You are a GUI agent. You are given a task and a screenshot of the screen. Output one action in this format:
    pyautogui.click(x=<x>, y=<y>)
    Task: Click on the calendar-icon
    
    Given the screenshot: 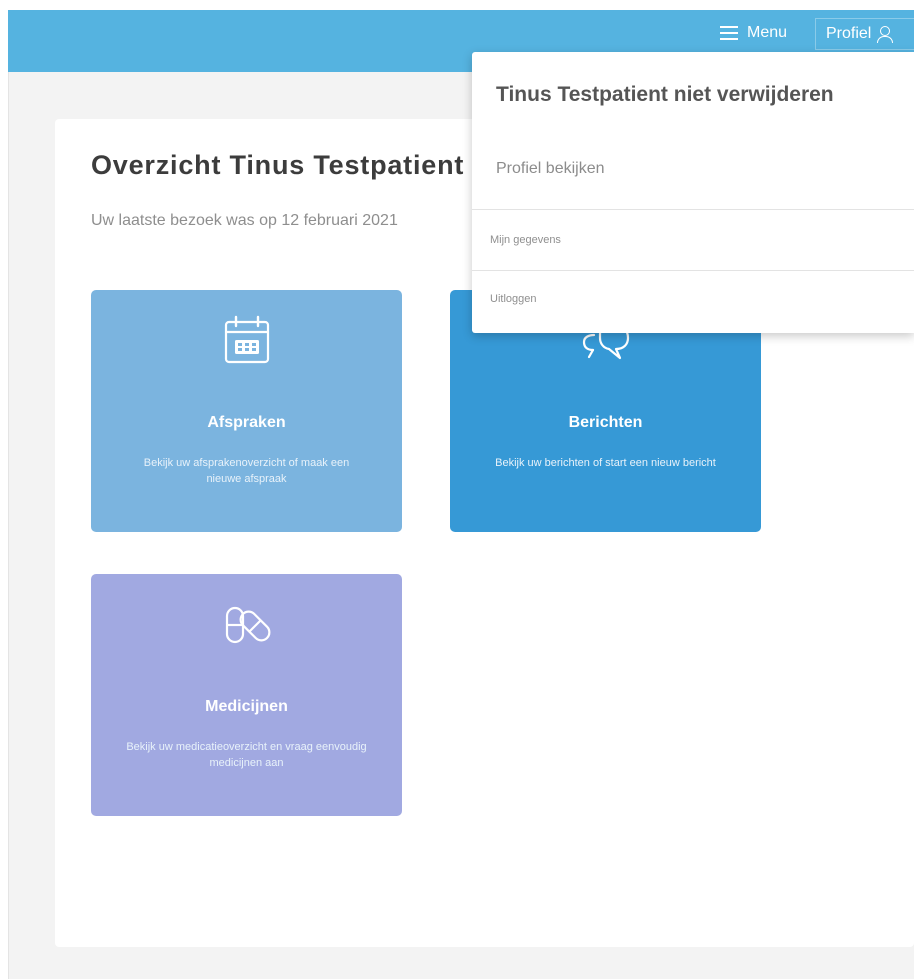 What is the action you would take?
    pyautogui.click(x=246, y=339)
    